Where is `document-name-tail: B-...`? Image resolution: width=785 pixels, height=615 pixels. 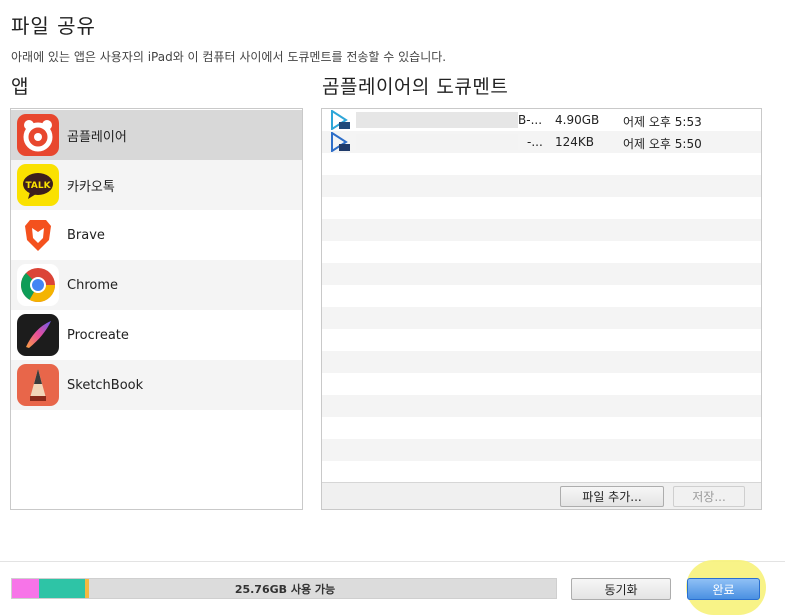 document-name-tail: B-... is located at coordinates (530, 120).